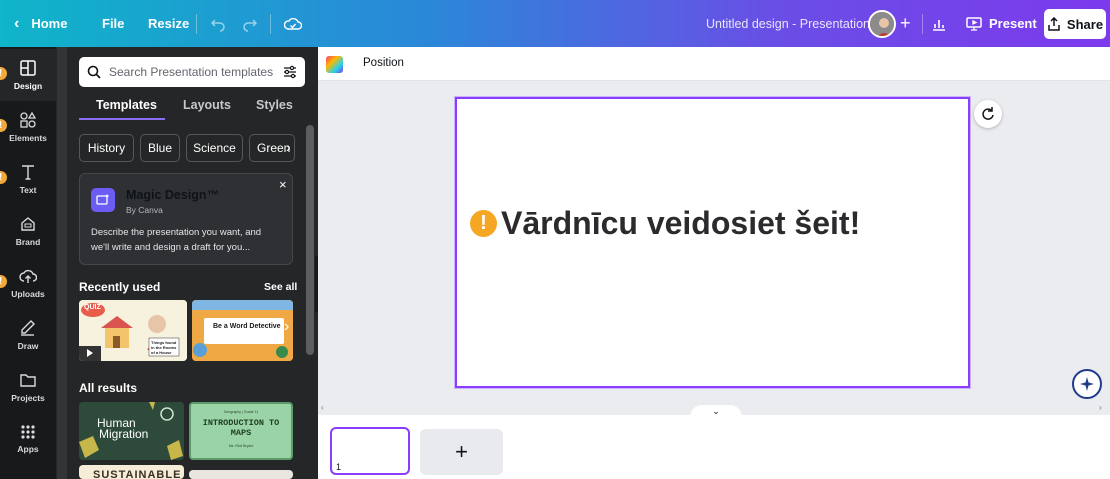 The image size is (1110, 479). Describe the element at coordinates (1054, 24) in the screenshot. I see `share-upload-icon` at that location.